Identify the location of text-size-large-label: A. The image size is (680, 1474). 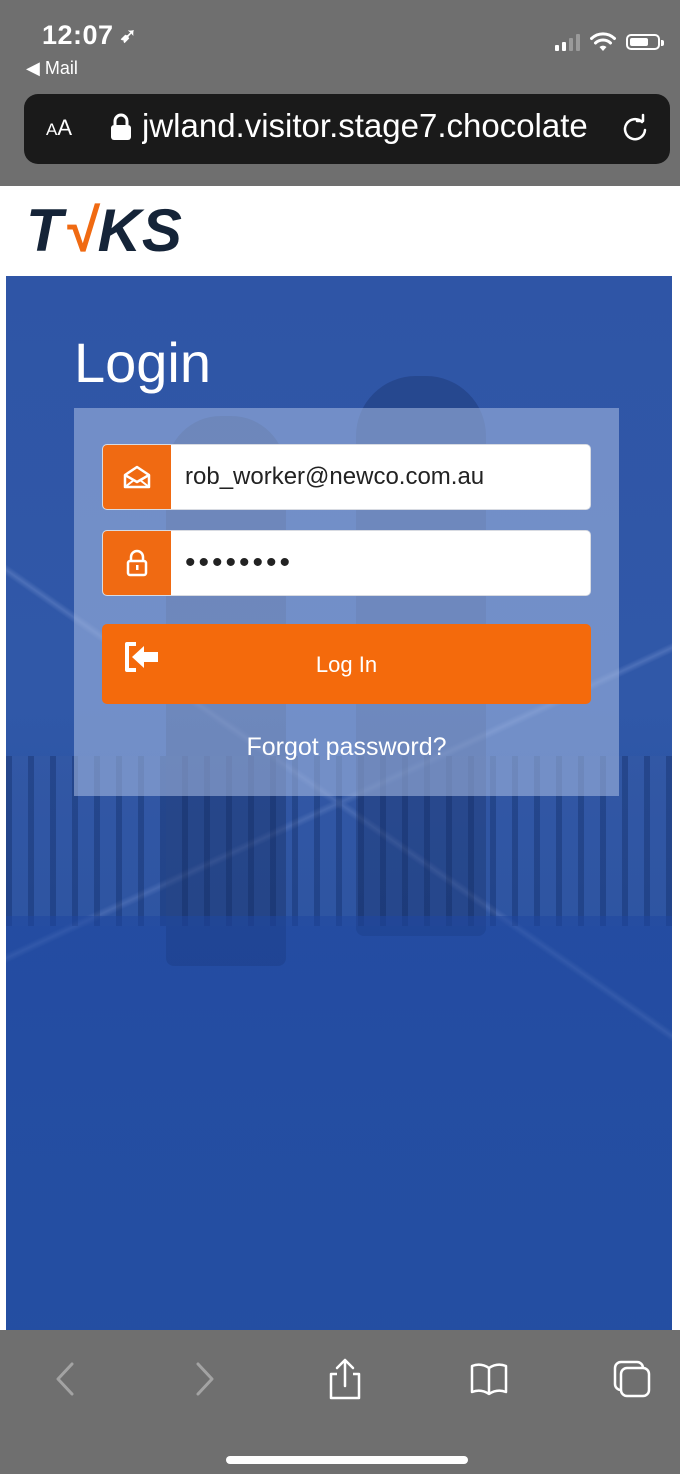
(65, 127).